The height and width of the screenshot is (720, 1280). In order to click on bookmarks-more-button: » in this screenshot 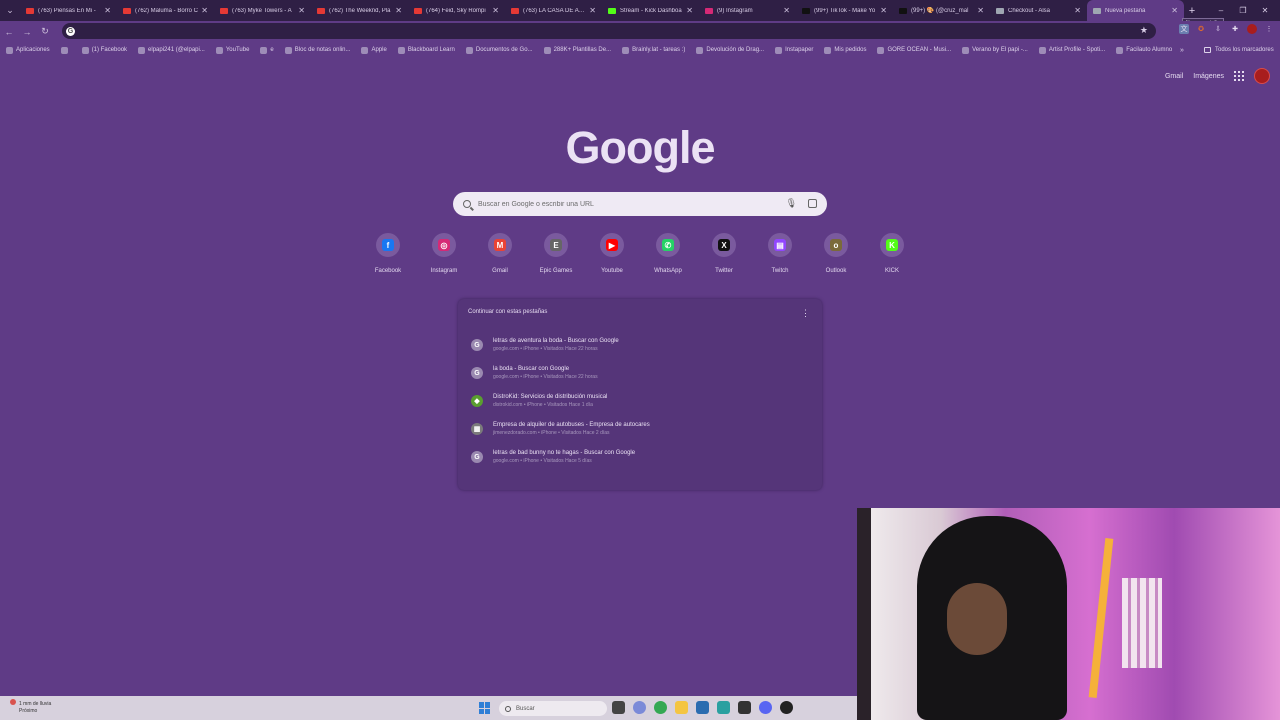, I will do `click(1182, 50)`.